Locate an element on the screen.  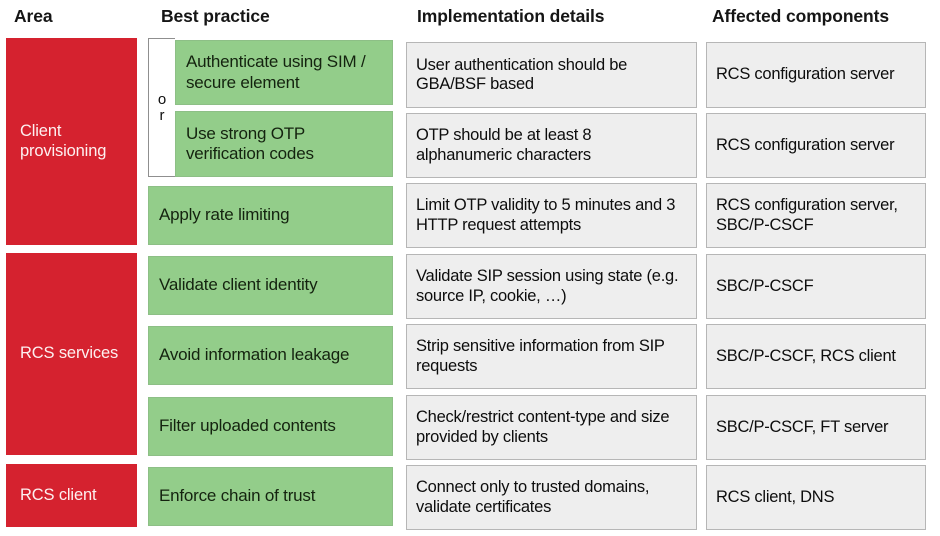
best-practice-cell: Validate client identity is located at coordinates (270, 285).